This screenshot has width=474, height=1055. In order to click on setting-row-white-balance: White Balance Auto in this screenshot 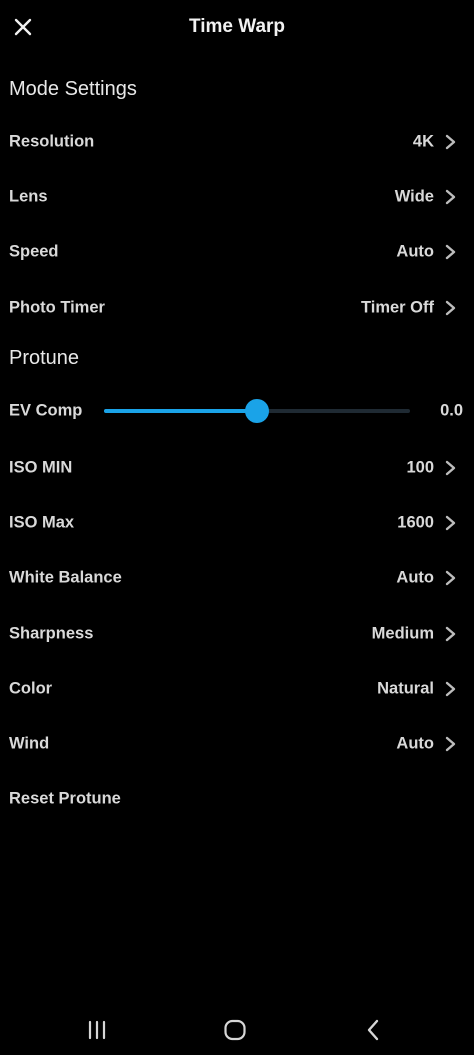, I will do `click(237, 578)`.